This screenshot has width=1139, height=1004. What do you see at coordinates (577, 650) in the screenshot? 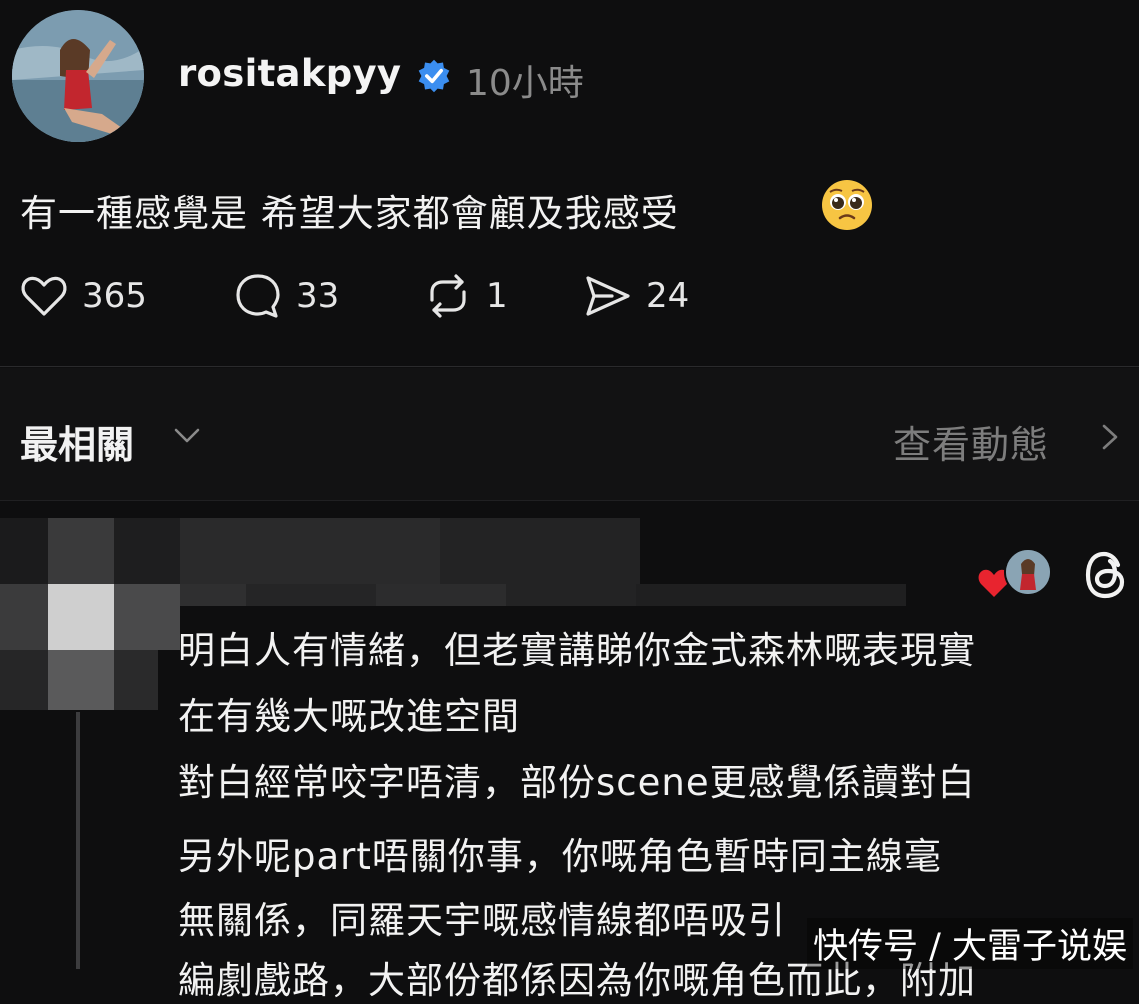
I see `comment-text-line: 明白人有情緒，但老實講睇你金式森林嘅表現實` at bounding box center [577, 650].